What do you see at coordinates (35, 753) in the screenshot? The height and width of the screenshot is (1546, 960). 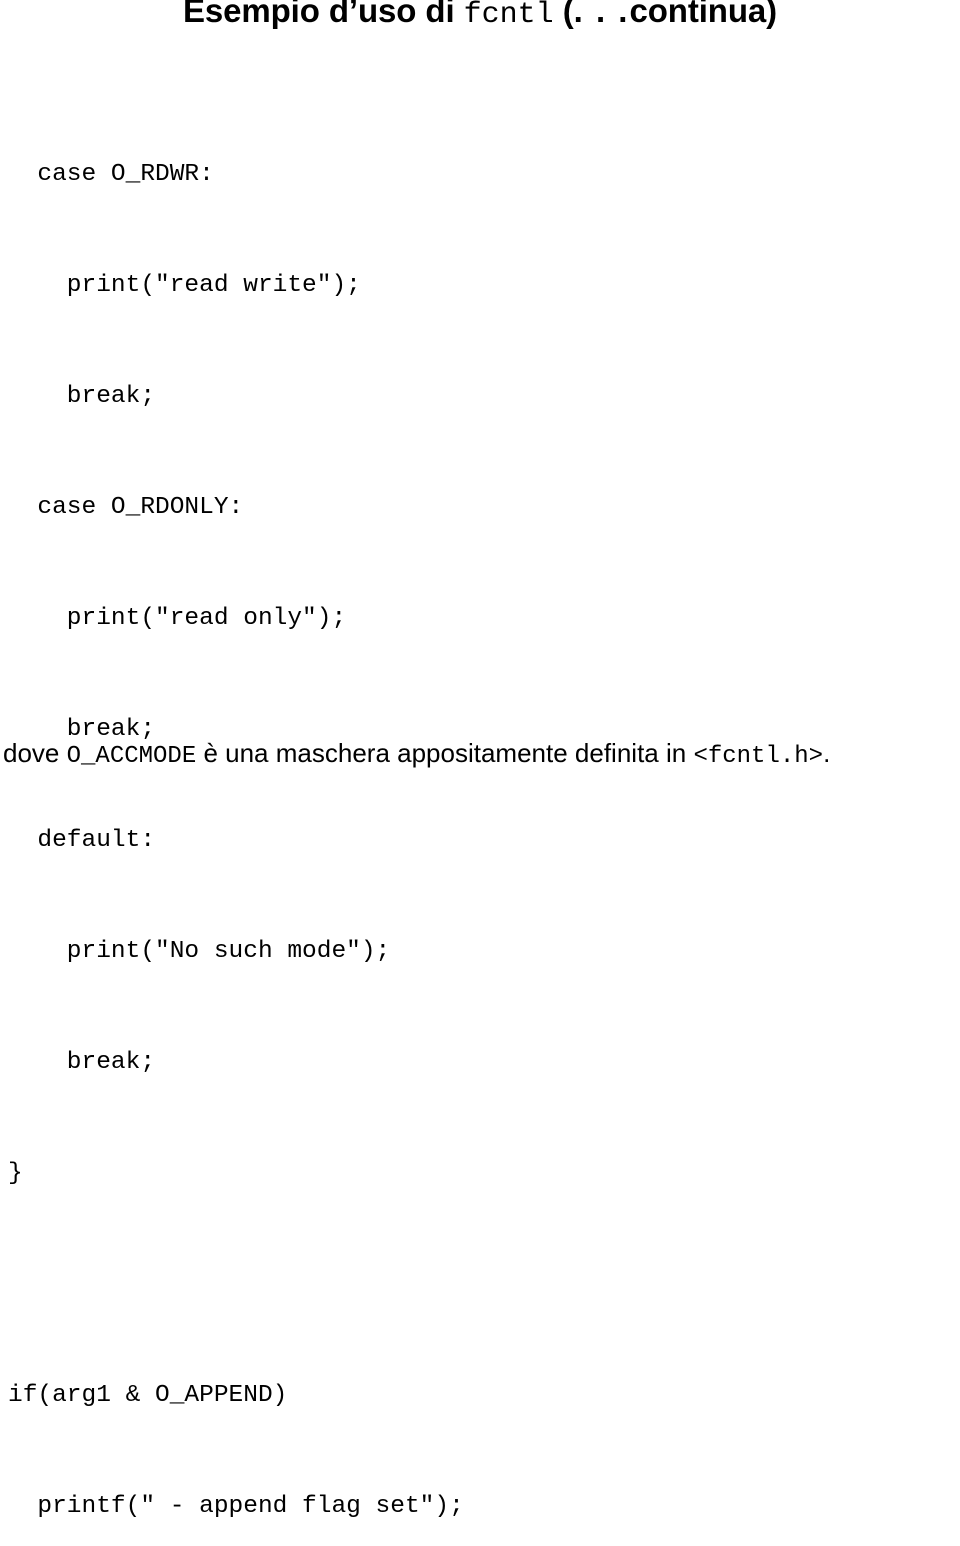 I see `footnote-part-1: dove` at bounding box center [35, 753].